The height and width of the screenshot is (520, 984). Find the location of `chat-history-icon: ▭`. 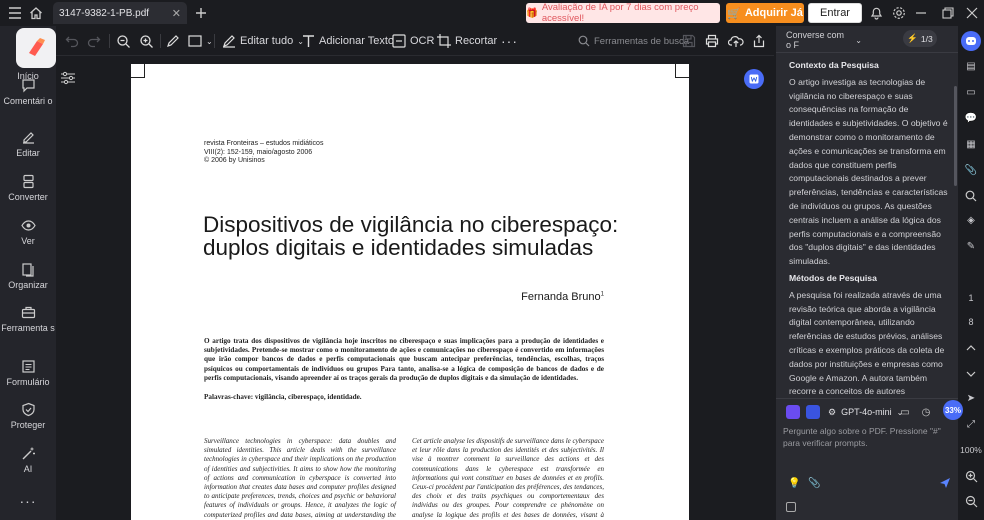

chat-history-icon: ▭ is located at coordinates (905, 412).